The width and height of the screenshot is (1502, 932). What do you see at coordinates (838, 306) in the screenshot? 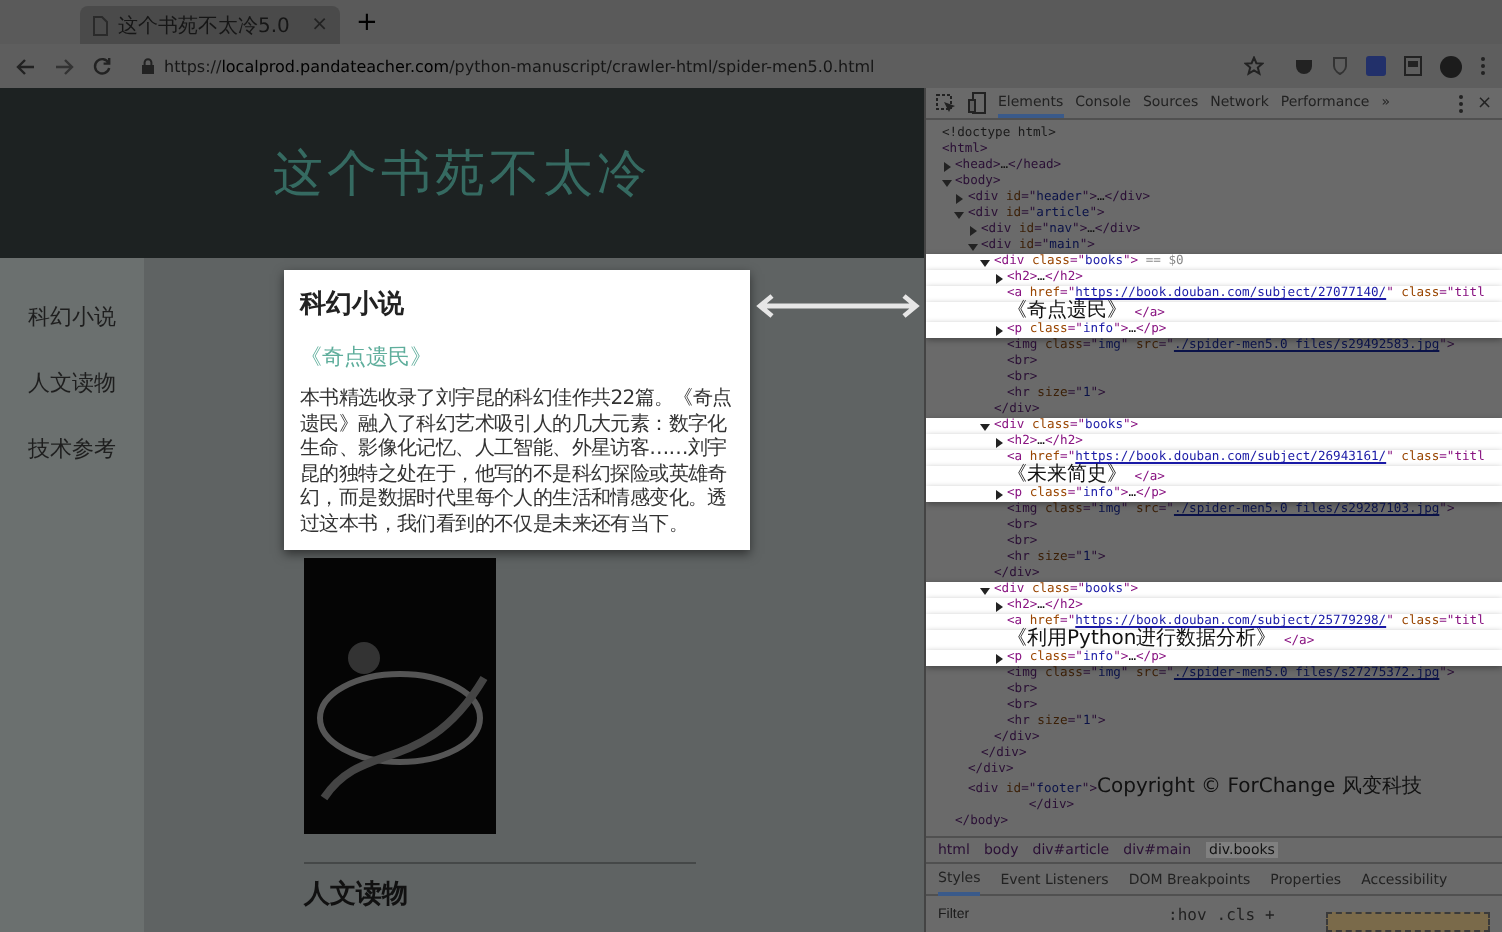
I see `double-arrow-icon` at bounding box center [838, 306].